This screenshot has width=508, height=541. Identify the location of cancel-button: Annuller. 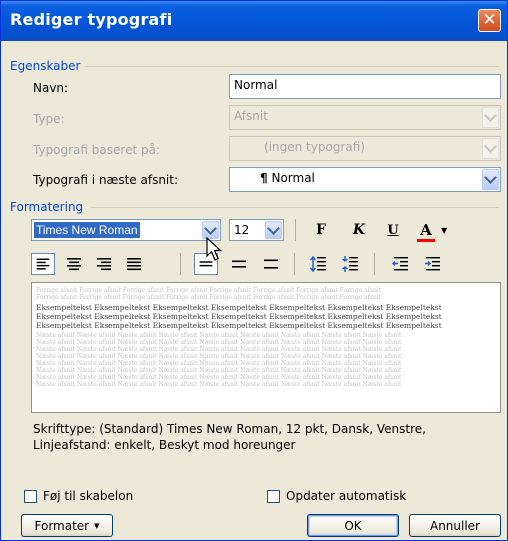
(455, 525).